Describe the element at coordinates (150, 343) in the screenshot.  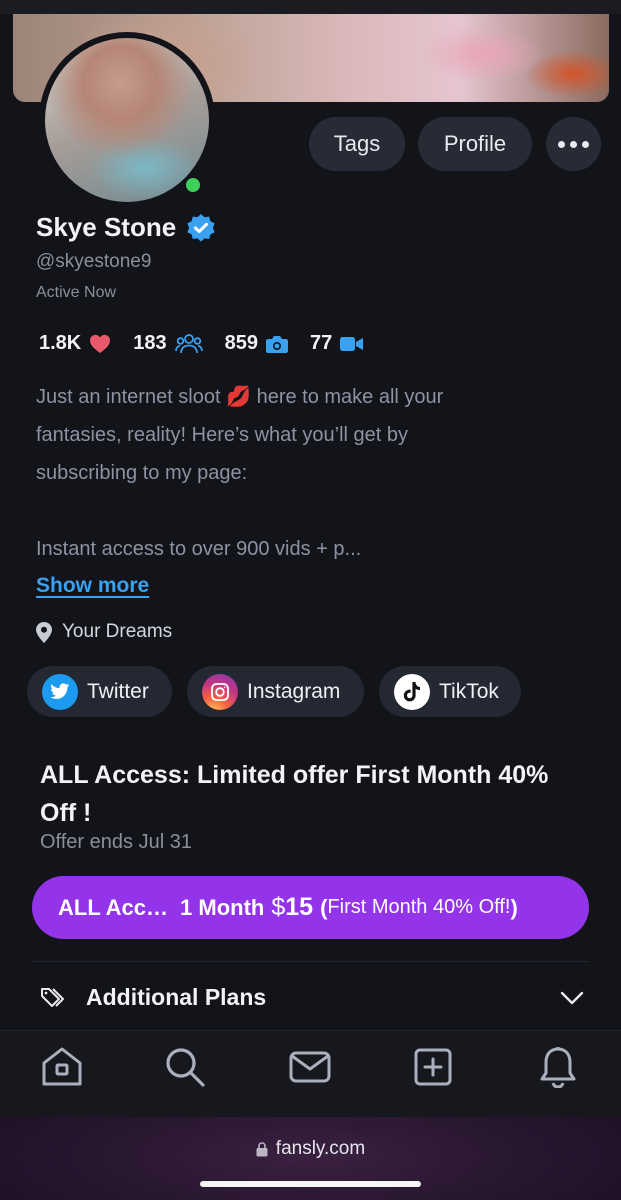
I see `subscribers-count: 183` at that location.